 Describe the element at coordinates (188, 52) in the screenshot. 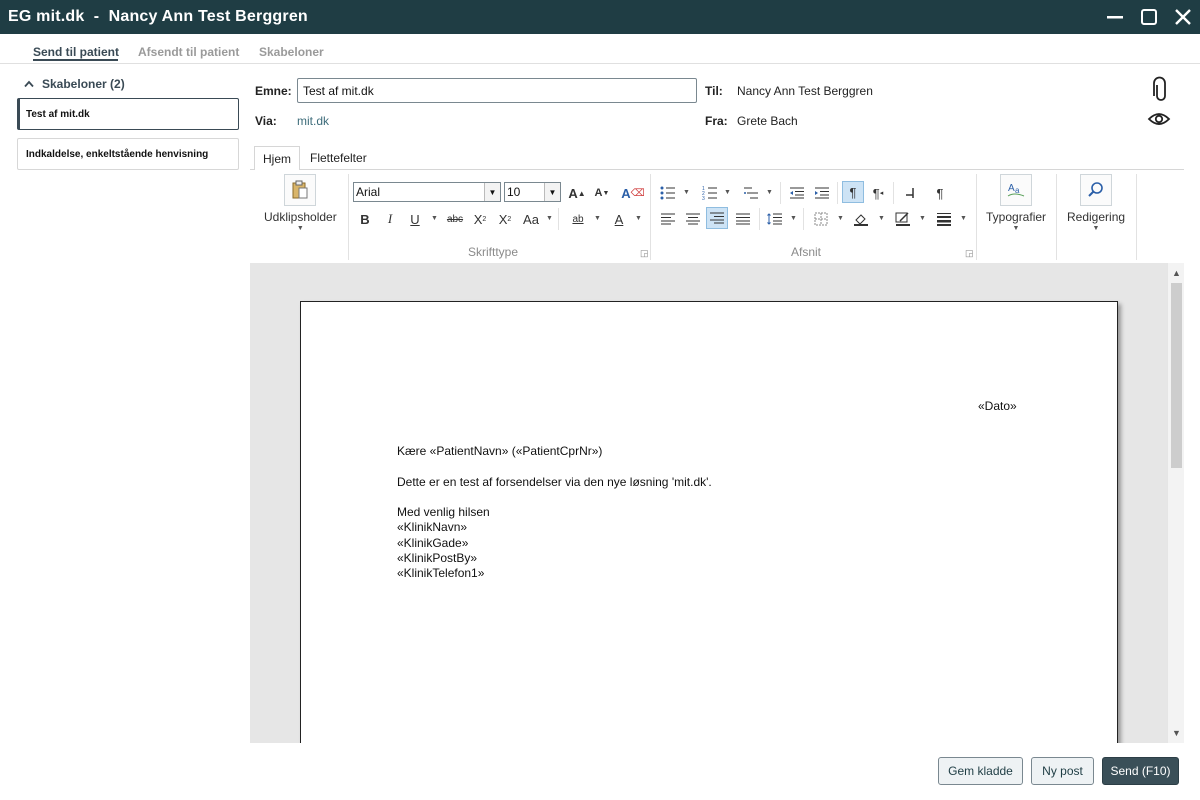

I see `nav-sent-to-patient: Afsendt til patient` at that location.